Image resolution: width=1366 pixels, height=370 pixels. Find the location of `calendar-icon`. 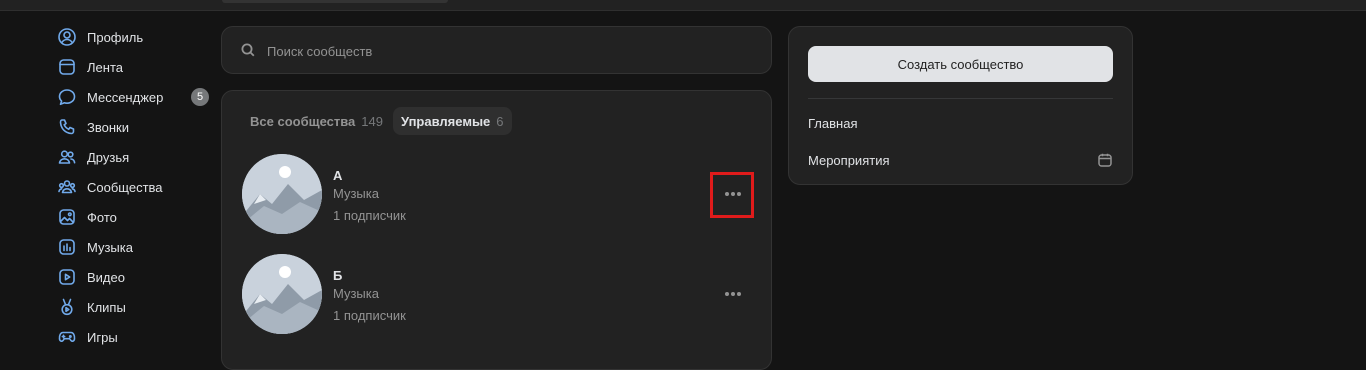

calendar-icon is located at coordinates (1105, 160).